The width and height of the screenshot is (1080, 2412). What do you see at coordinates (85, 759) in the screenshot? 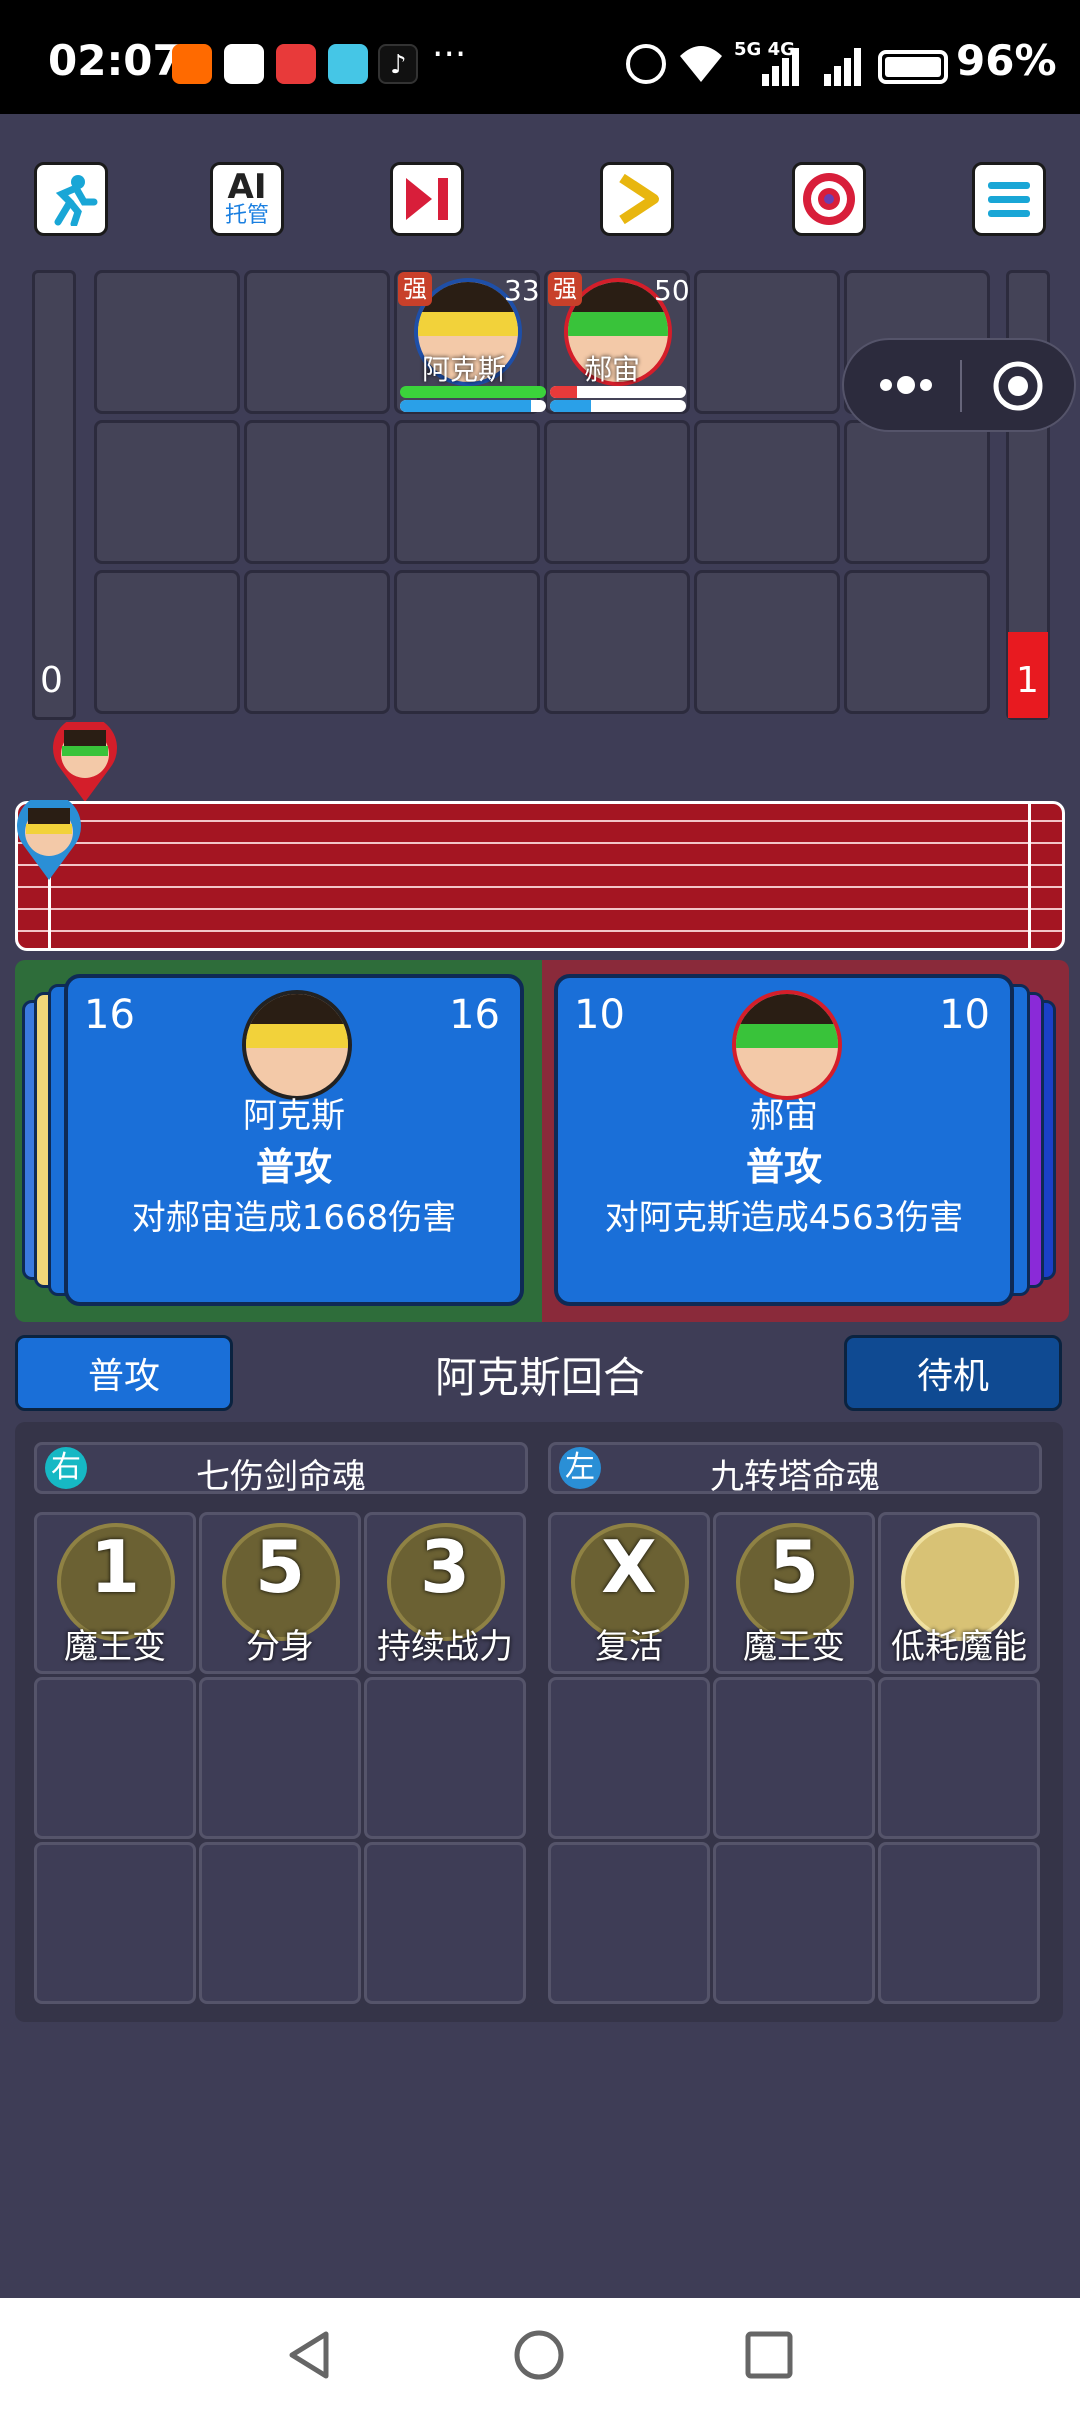
I see `hz-track-marker` at bounding box center [85, 759].